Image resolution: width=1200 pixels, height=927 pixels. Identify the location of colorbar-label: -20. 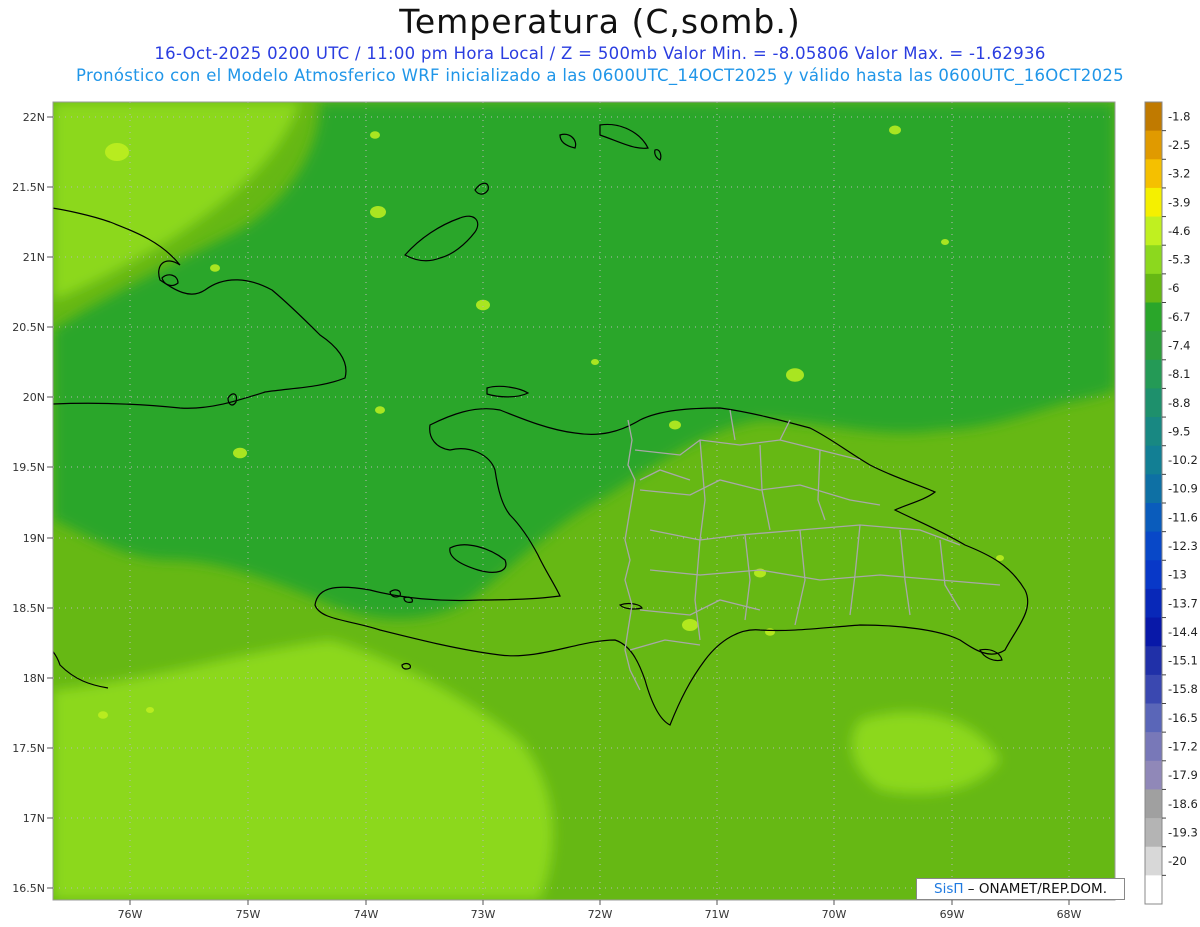
(1177, 861).